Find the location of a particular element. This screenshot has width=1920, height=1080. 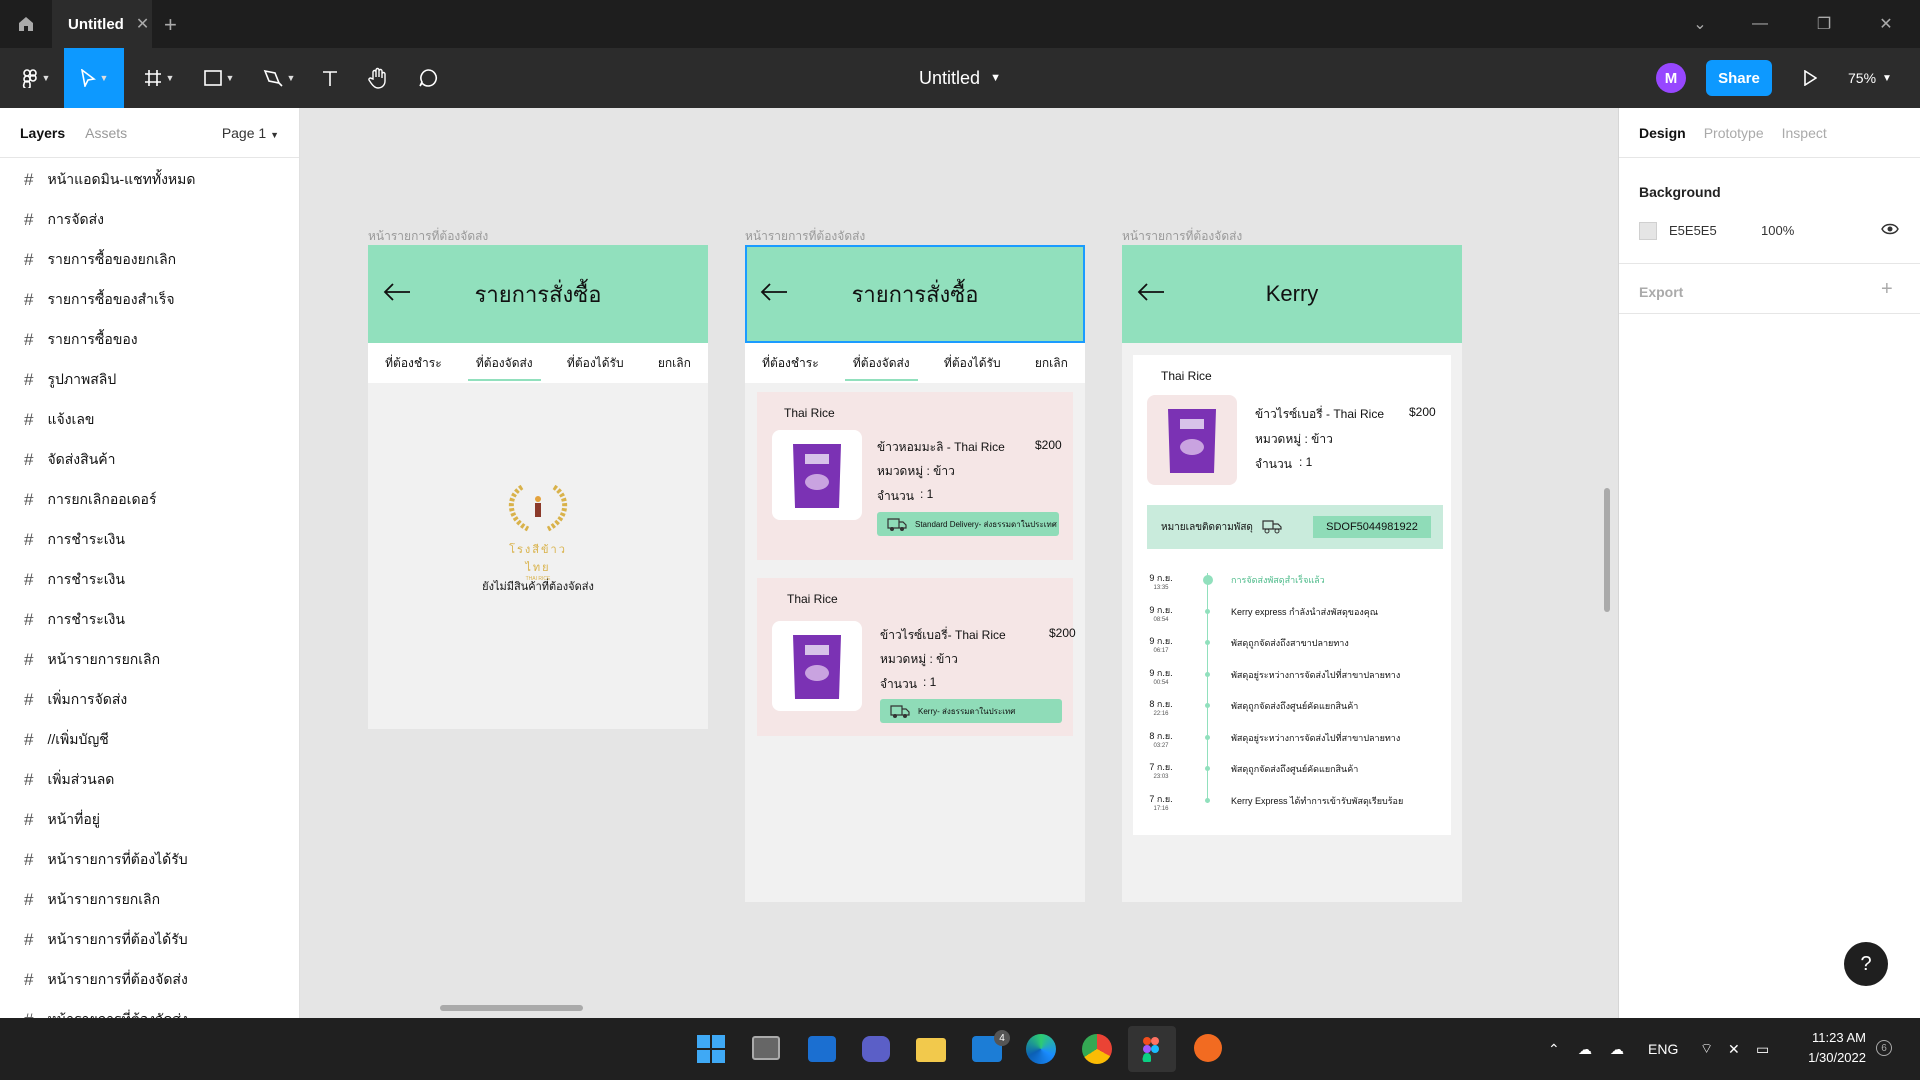

page-selector: Page 1 ▼ is located at coordinates (250, 133).